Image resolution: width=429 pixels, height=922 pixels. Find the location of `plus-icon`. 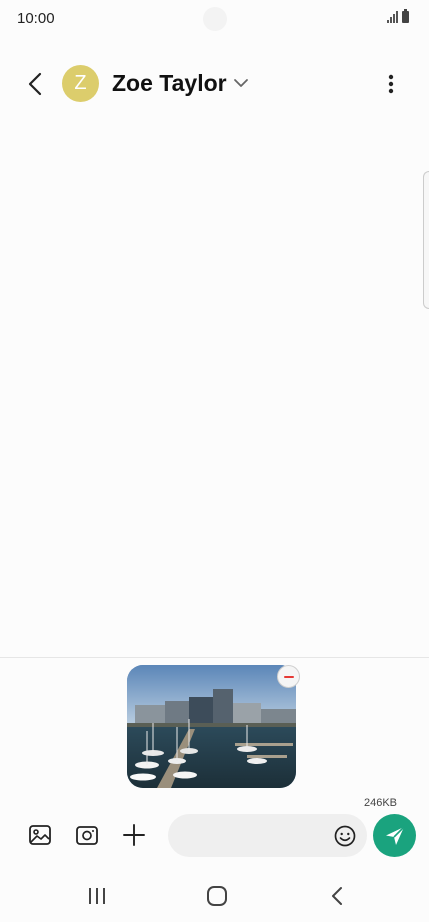

plus-icon is located at coordinates (134, 835).